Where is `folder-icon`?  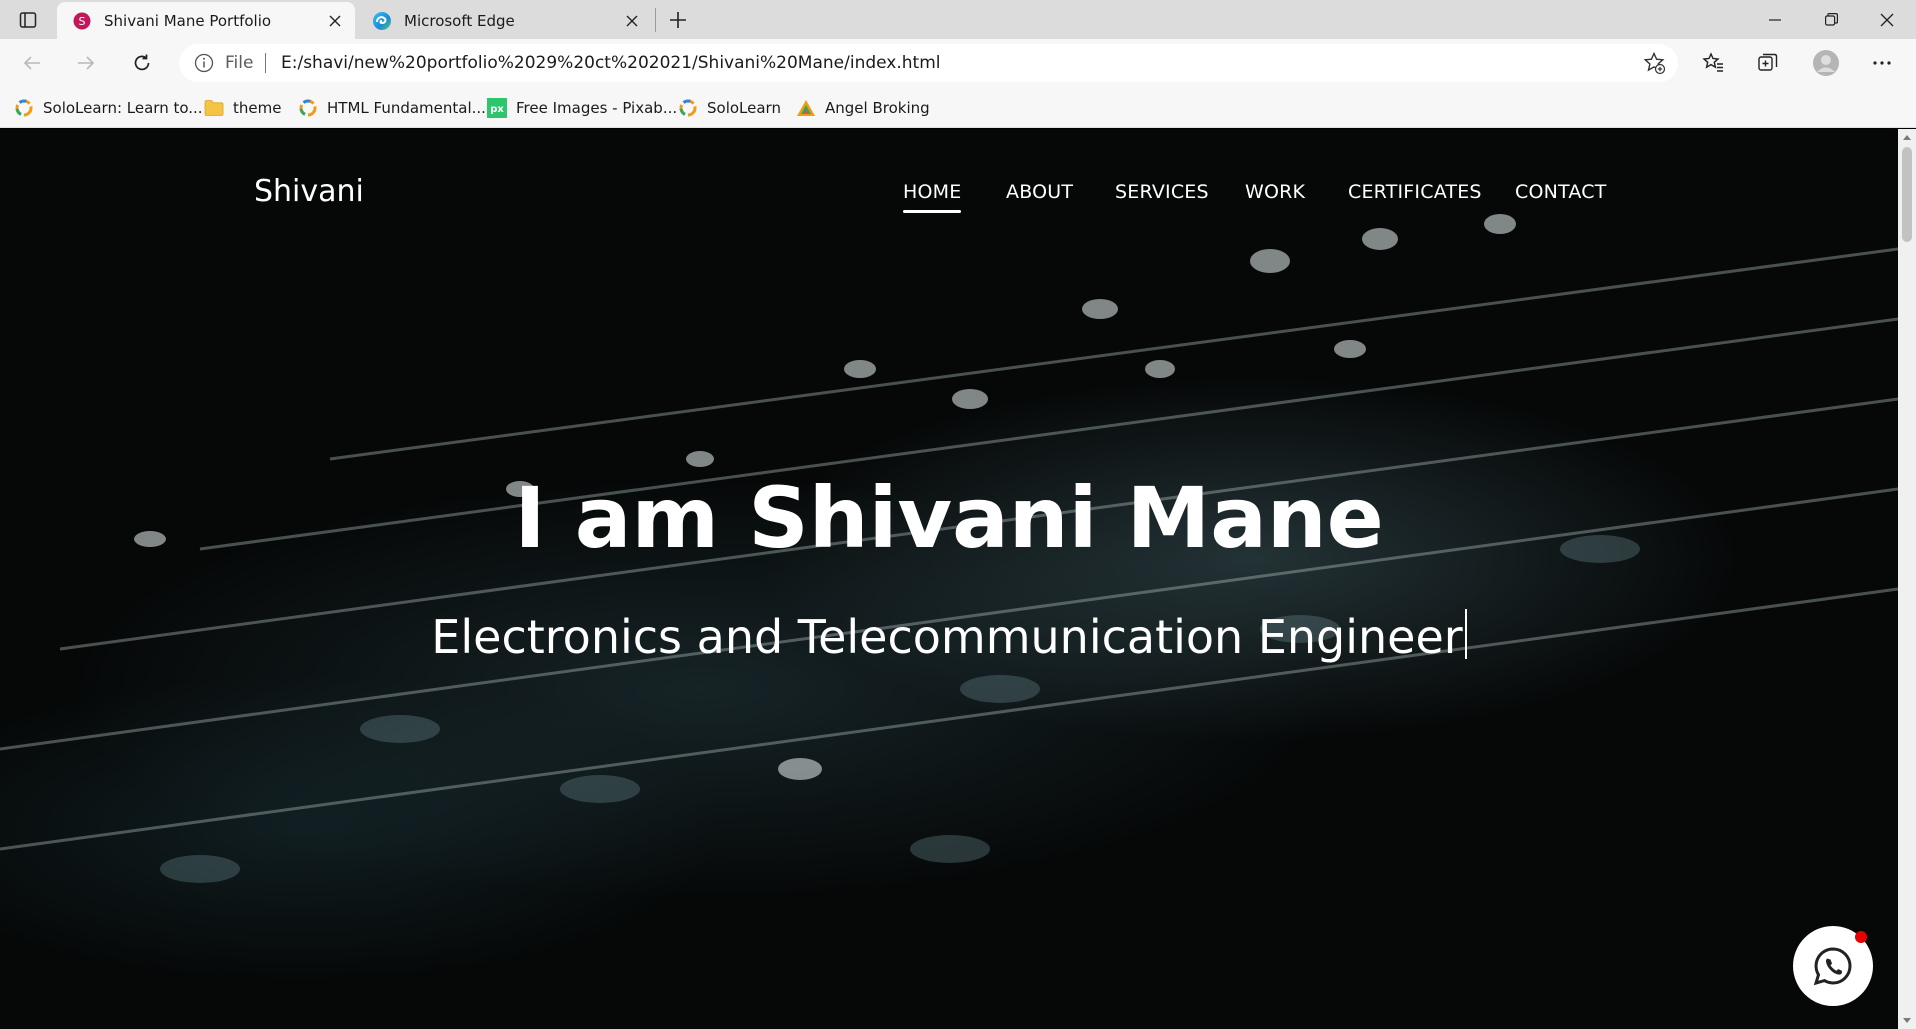
folder-icon is located at coordinates (214, 108).